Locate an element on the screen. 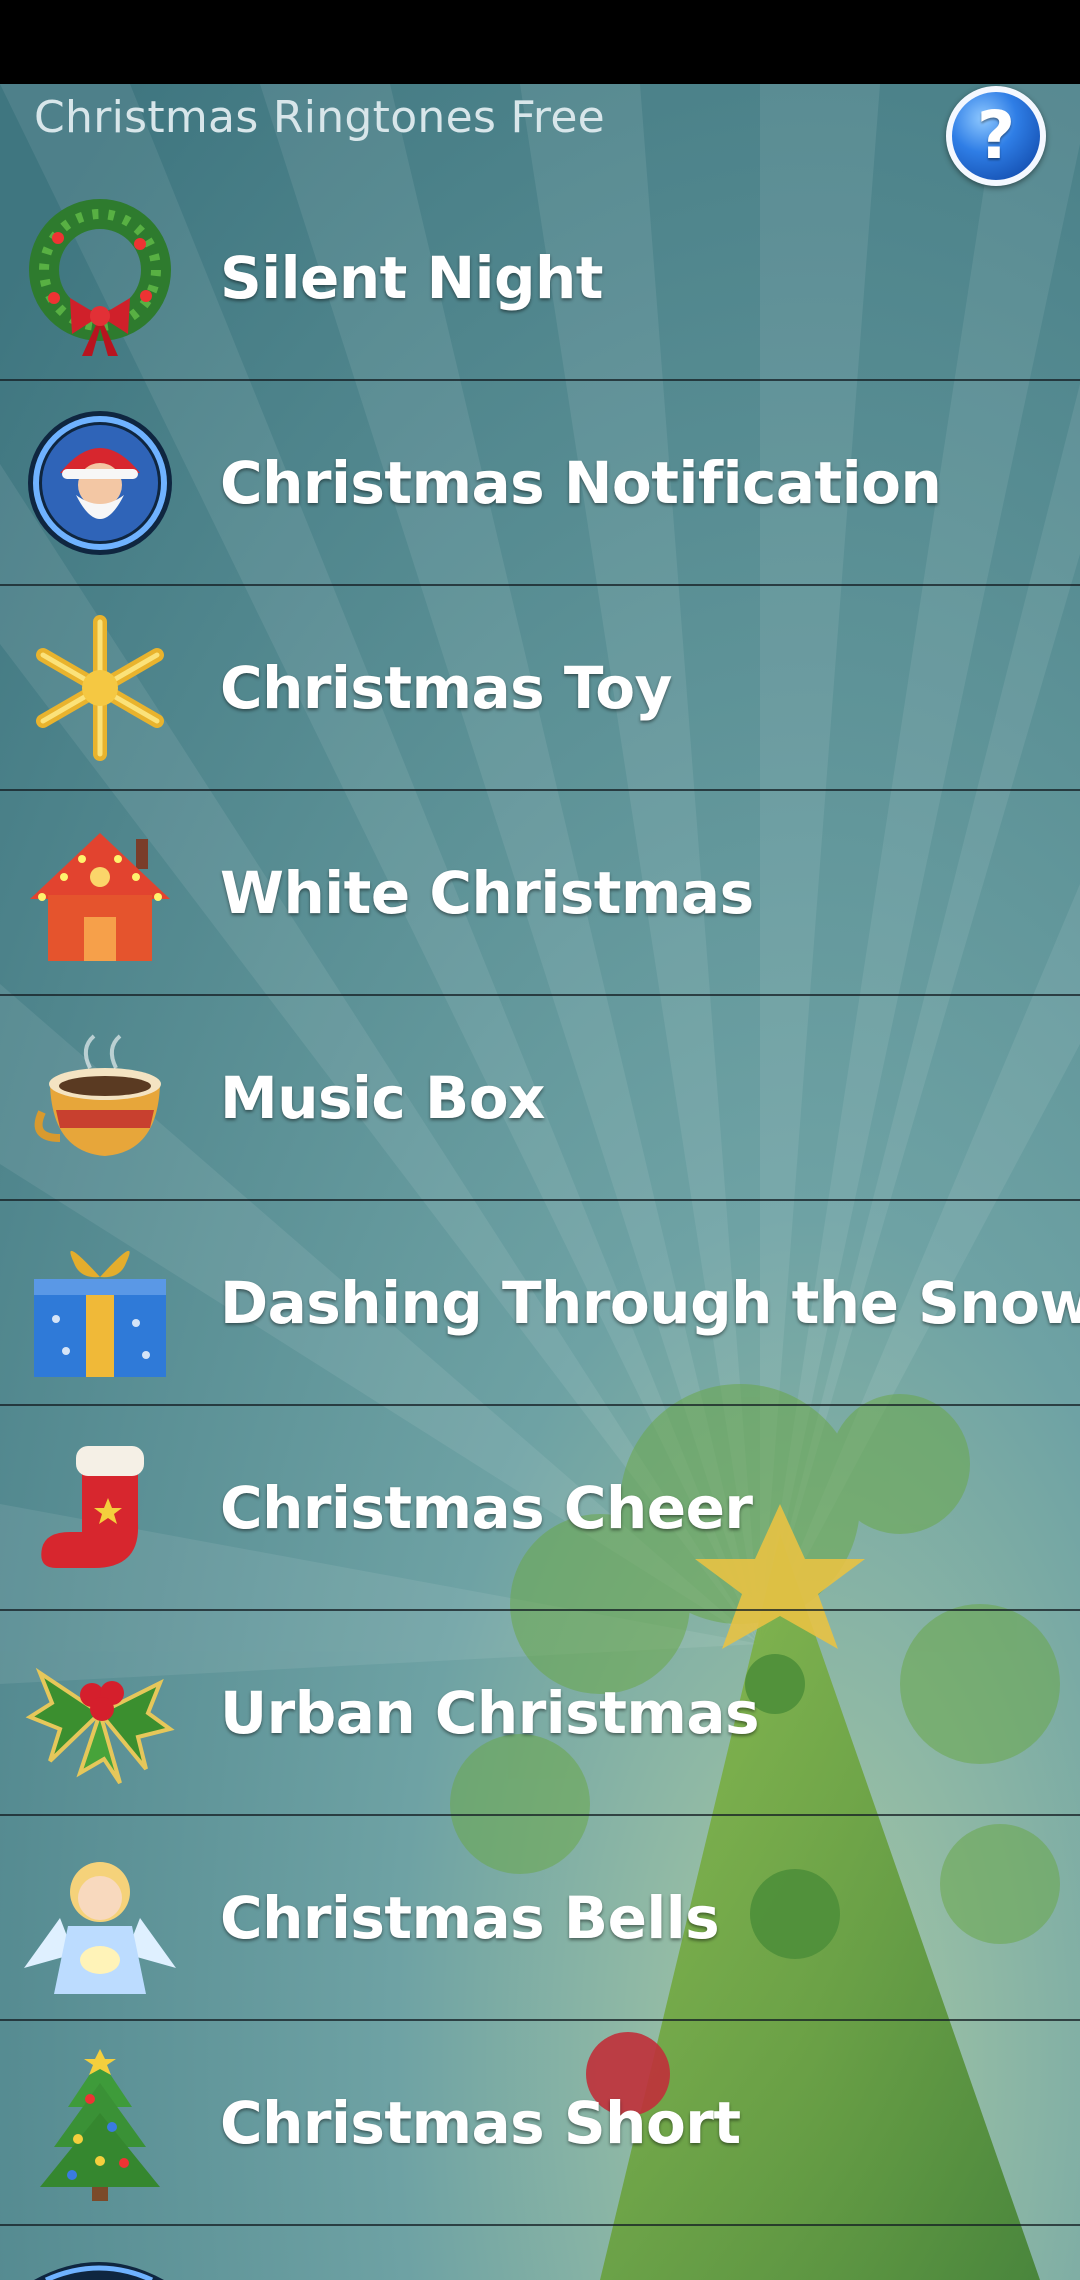 This screenshot has height=2280, width=1080. app-title: Christmas Ringtones Free is located at coordinates (320, 117).